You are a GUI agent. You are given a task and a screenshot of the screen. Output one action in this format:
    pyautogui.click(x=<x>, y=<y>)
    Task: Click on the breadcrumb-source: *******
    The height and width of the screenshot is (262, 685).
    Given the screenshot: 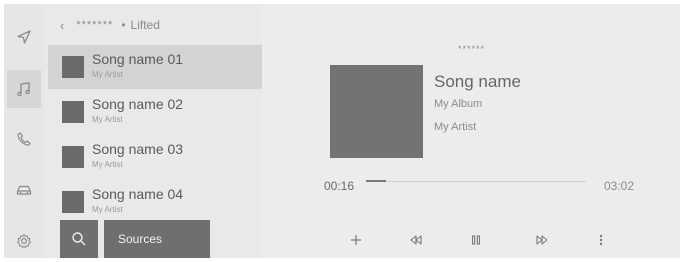 What is the action you would take?
    pyautogui.click(x=94, y=25)
    